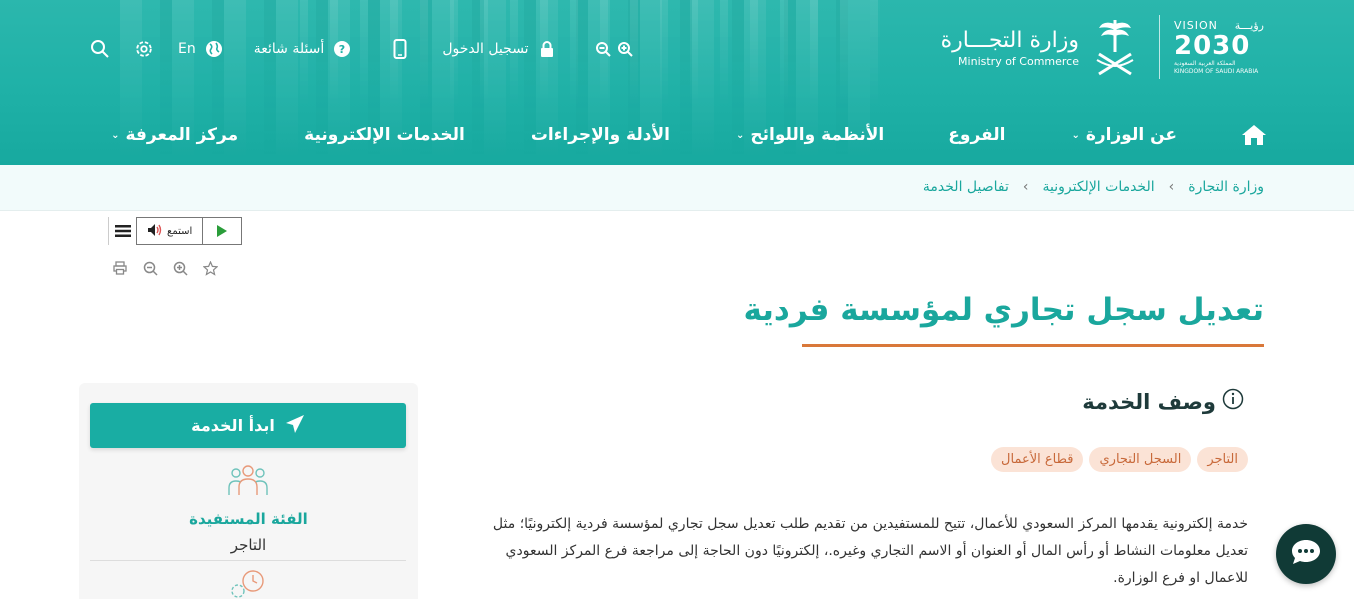 The image size is (1354, 599). What do you see at coordinates (1033, 345) in the screenshot?
I see `title-underline` at bounding box center [1033, 345].